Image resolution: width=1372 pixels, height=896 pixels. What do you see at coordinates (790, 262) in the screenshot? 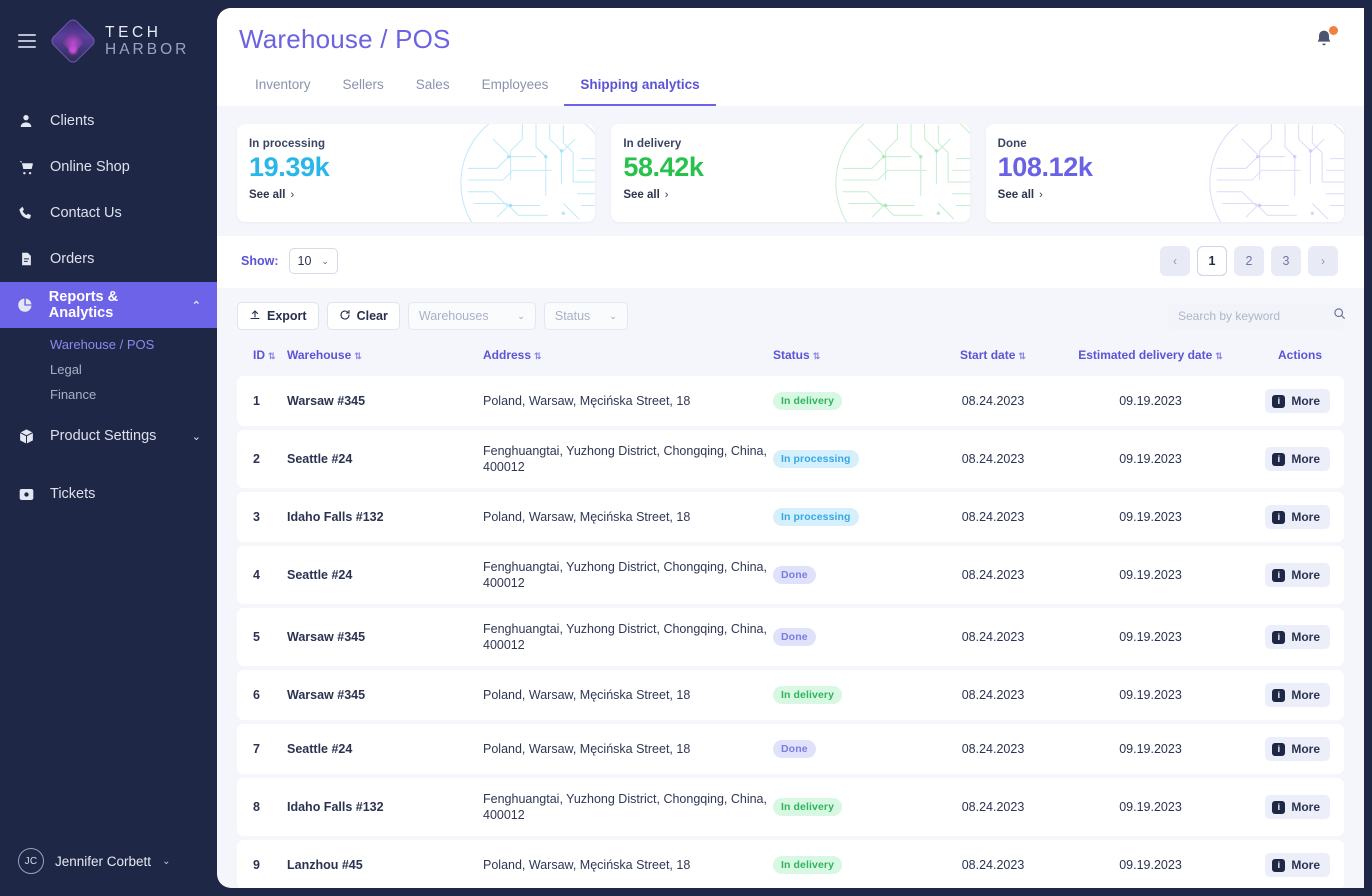
I see `show-and-pagination-bar: Show: 10 ⌄ ‹ 1 2 3 ›` at bounding box center [790, 262].